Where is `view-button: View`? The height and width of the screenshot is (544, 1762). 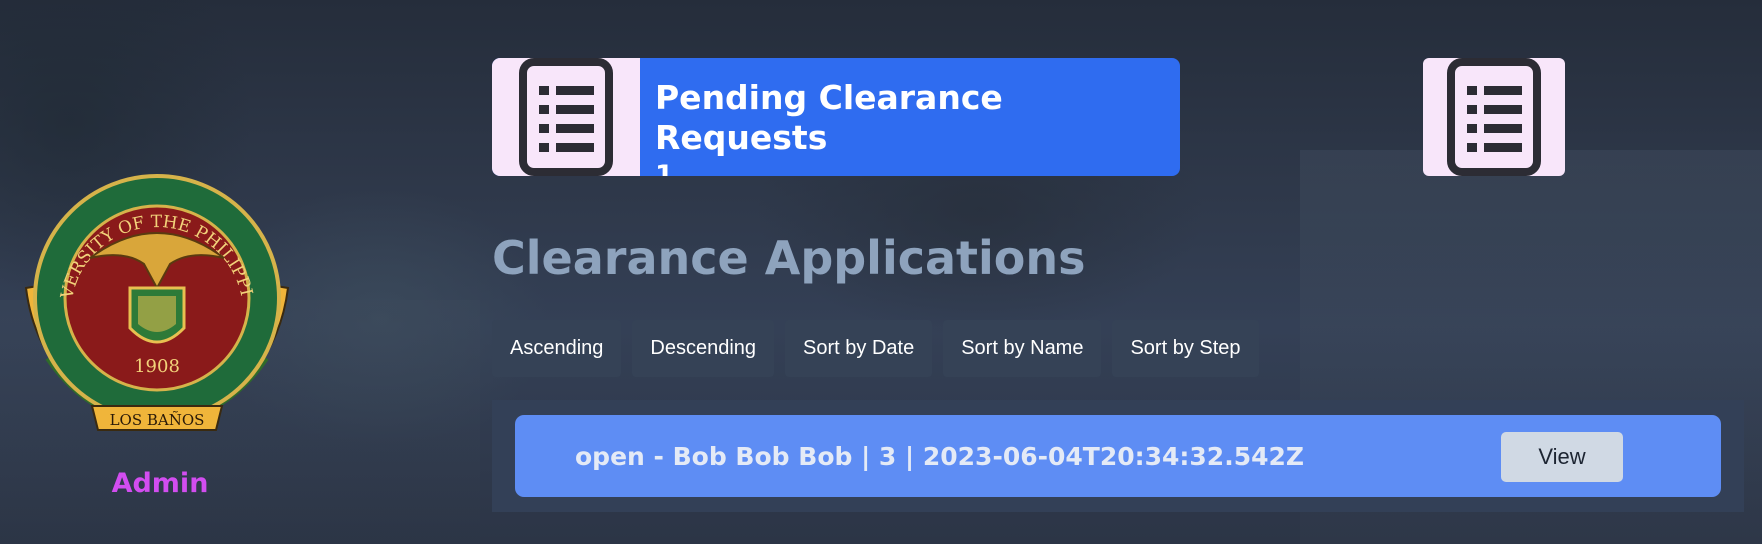
view-button: View is located at coordinates (1562, 457).